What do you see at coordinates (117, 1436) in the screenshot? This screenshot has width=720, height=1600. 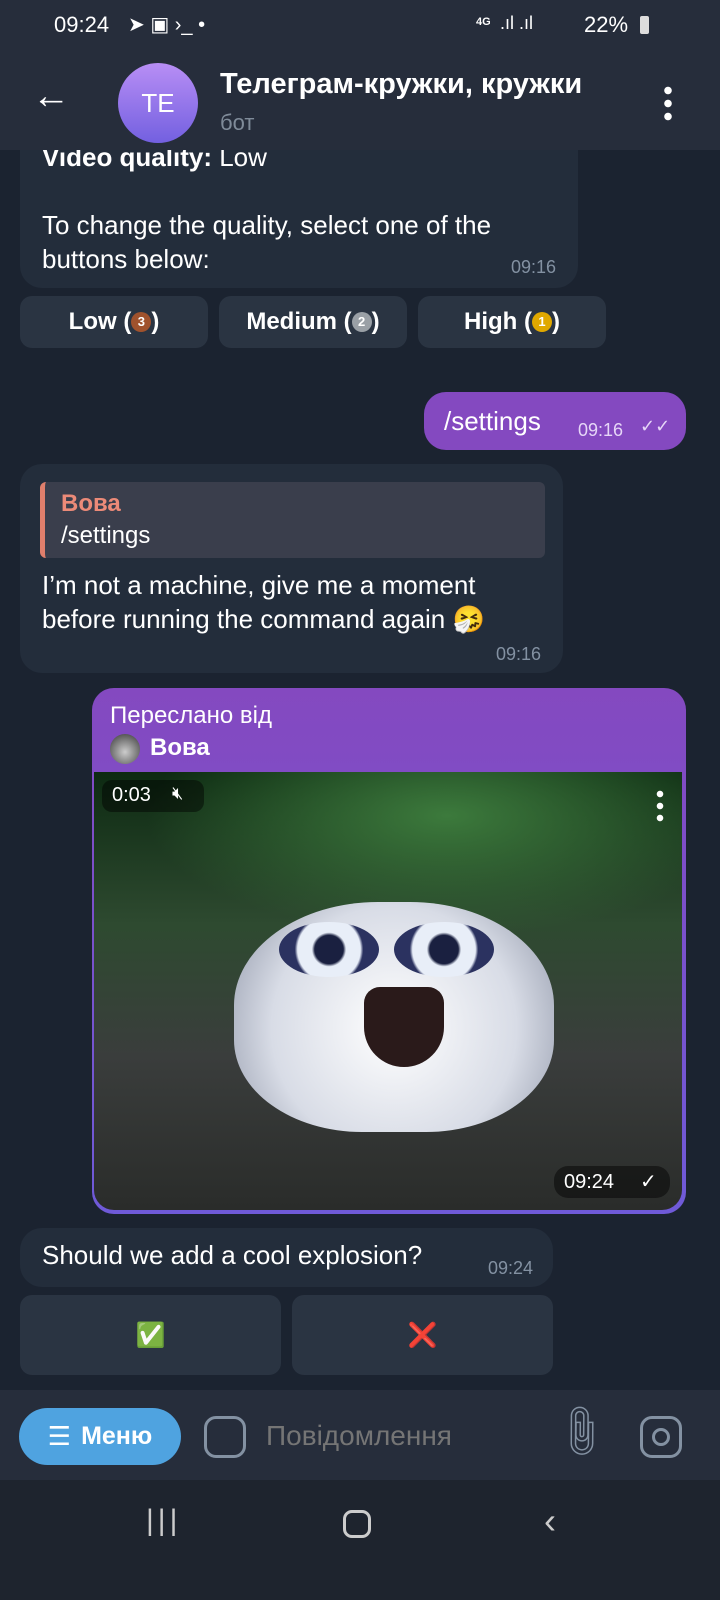 I see `menu-label: Меню` at bounding box center [117, 1436].